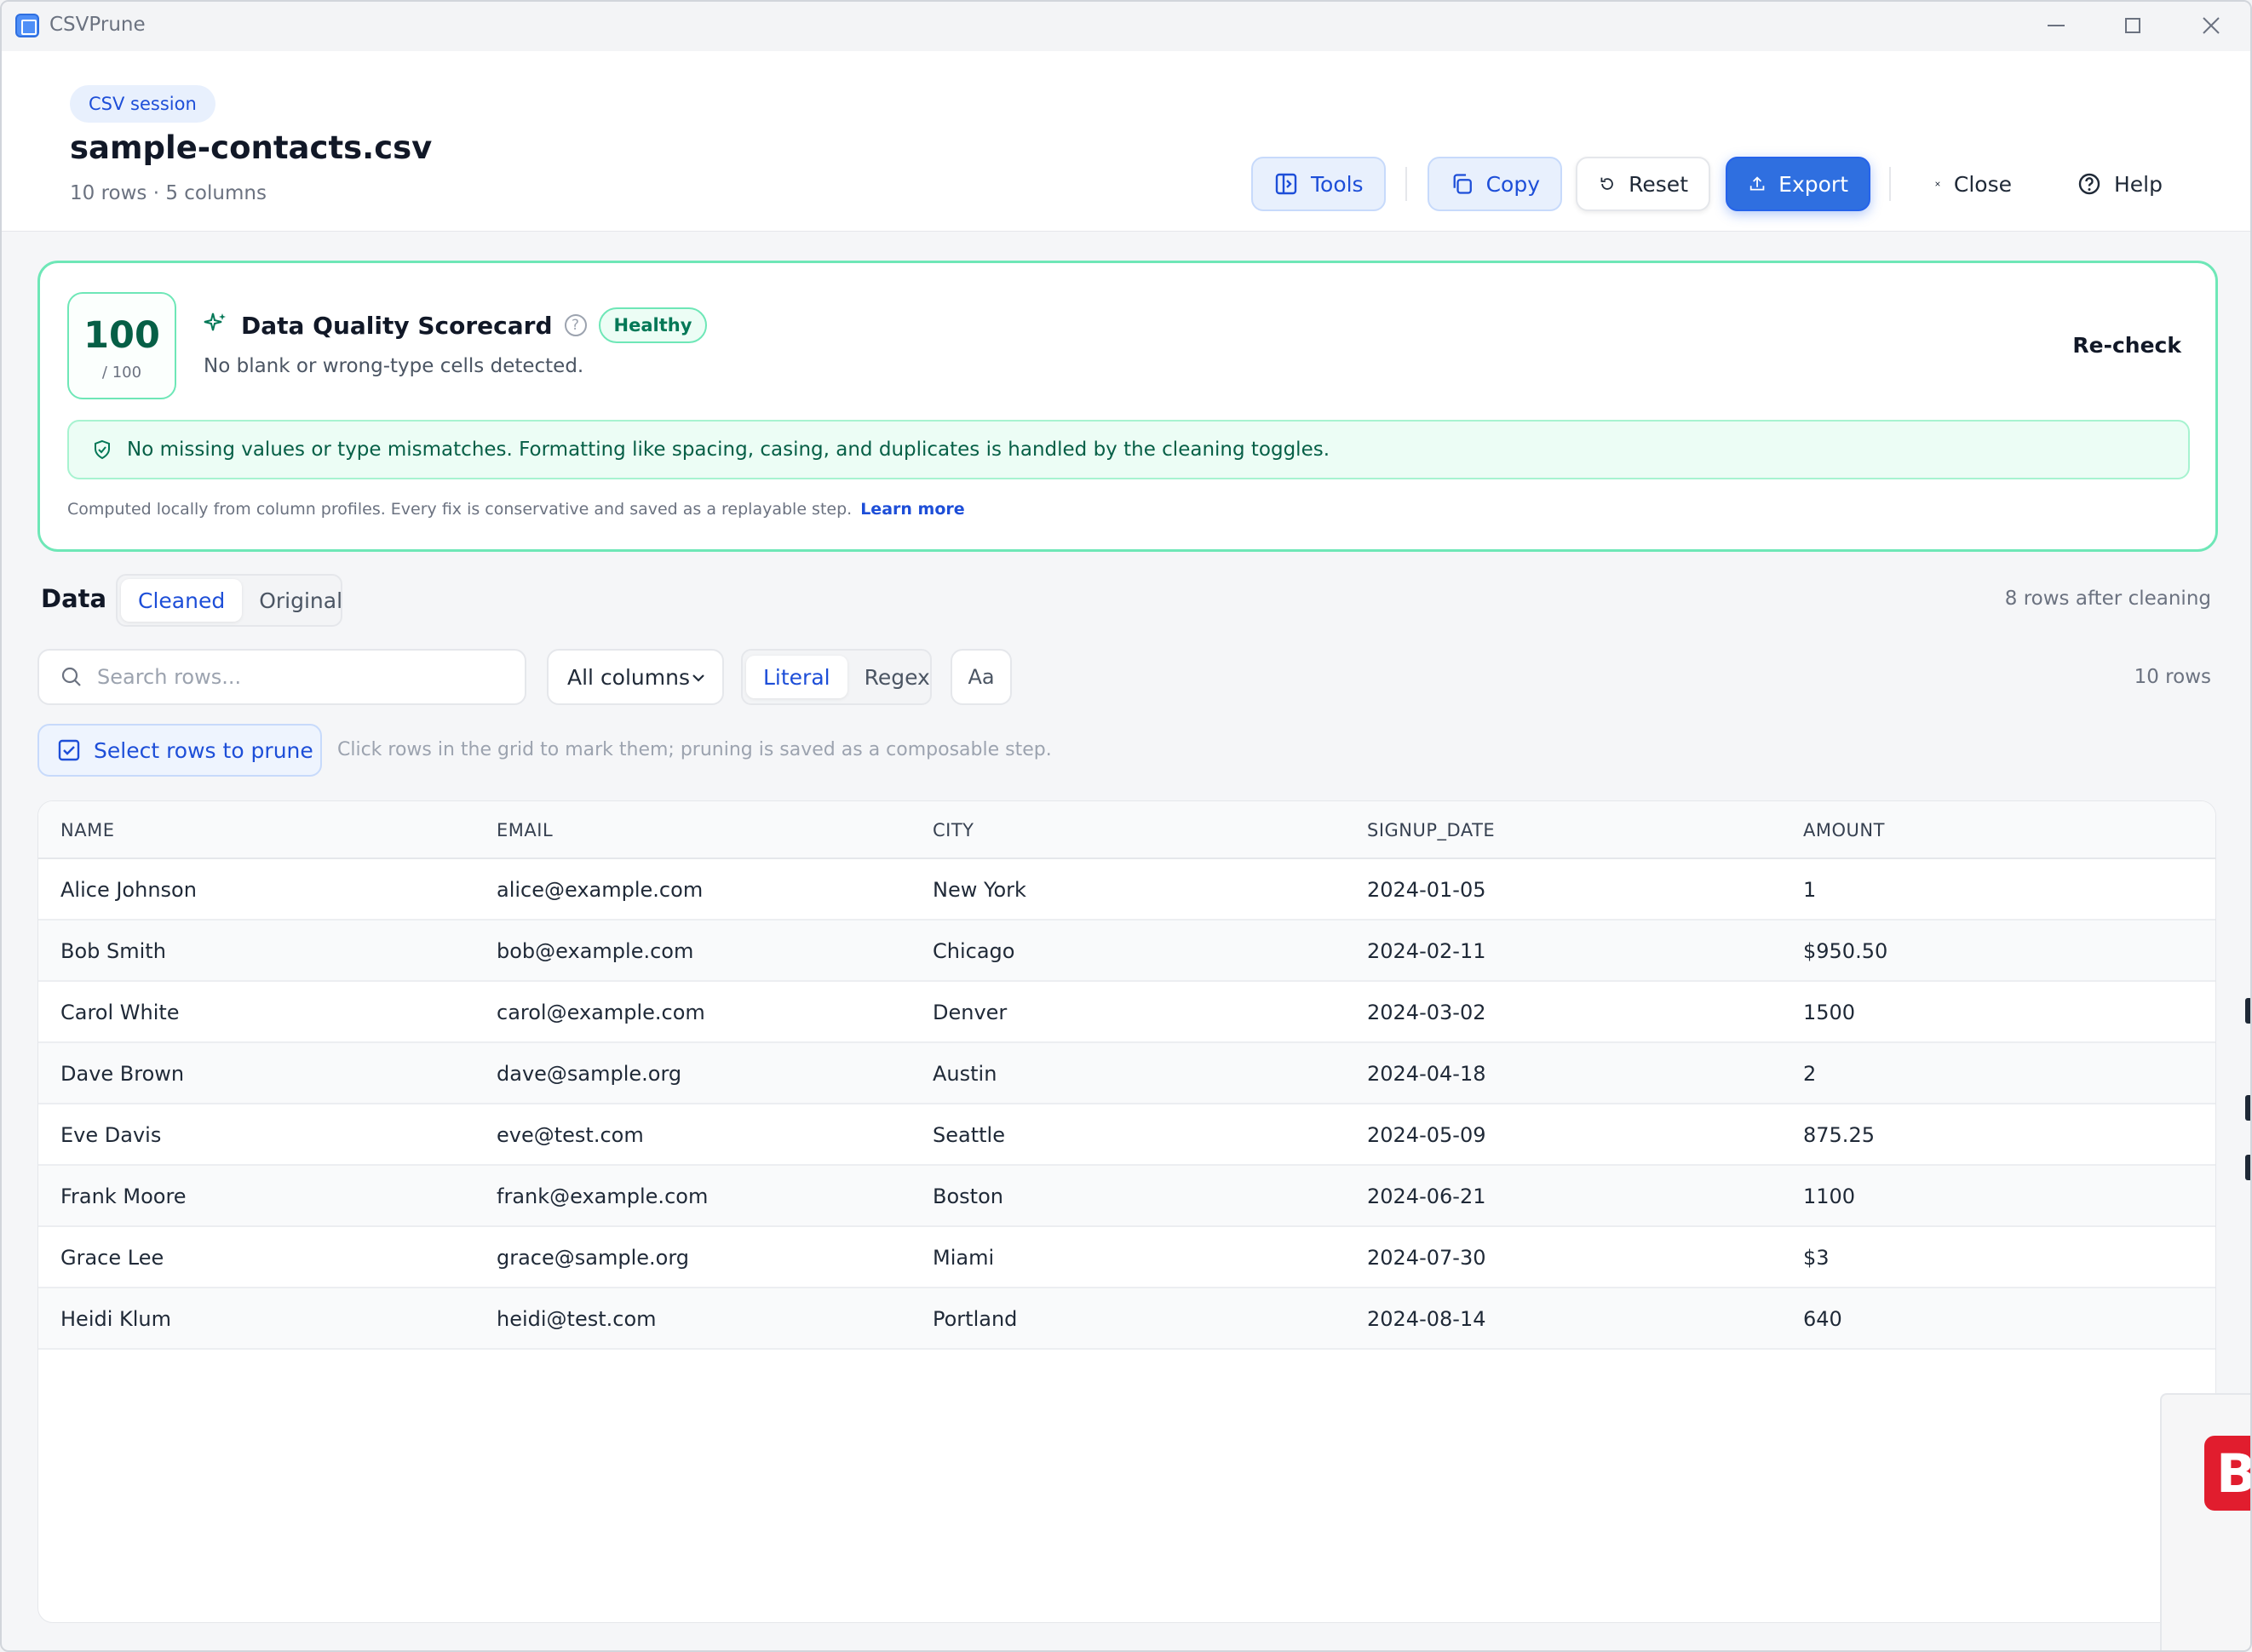 The width and height of the screenshot is (2252, 1652). I want to click on cell-amount: 1100, so click(1830, 1196).